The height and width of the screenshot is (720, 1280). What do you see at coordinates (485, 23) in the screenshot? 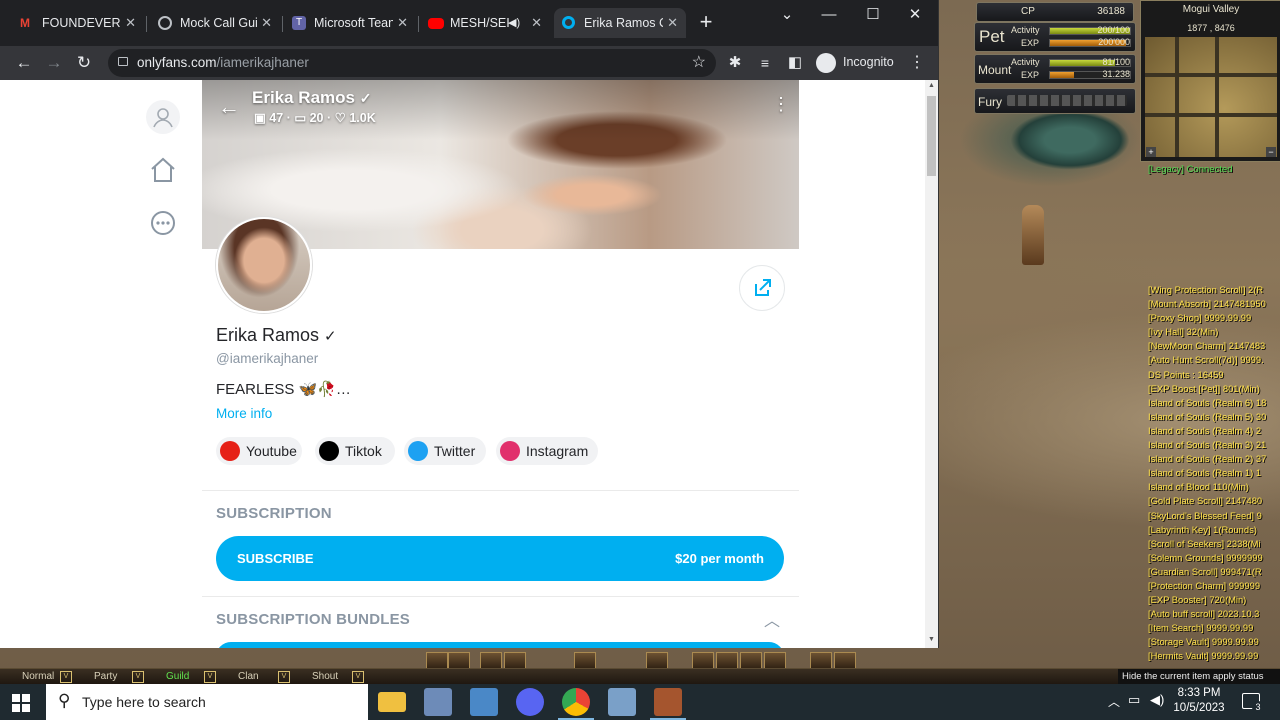
I see `tab-mesh: MESH/SEI ◀) ✕` at bounding box center [485, 23].